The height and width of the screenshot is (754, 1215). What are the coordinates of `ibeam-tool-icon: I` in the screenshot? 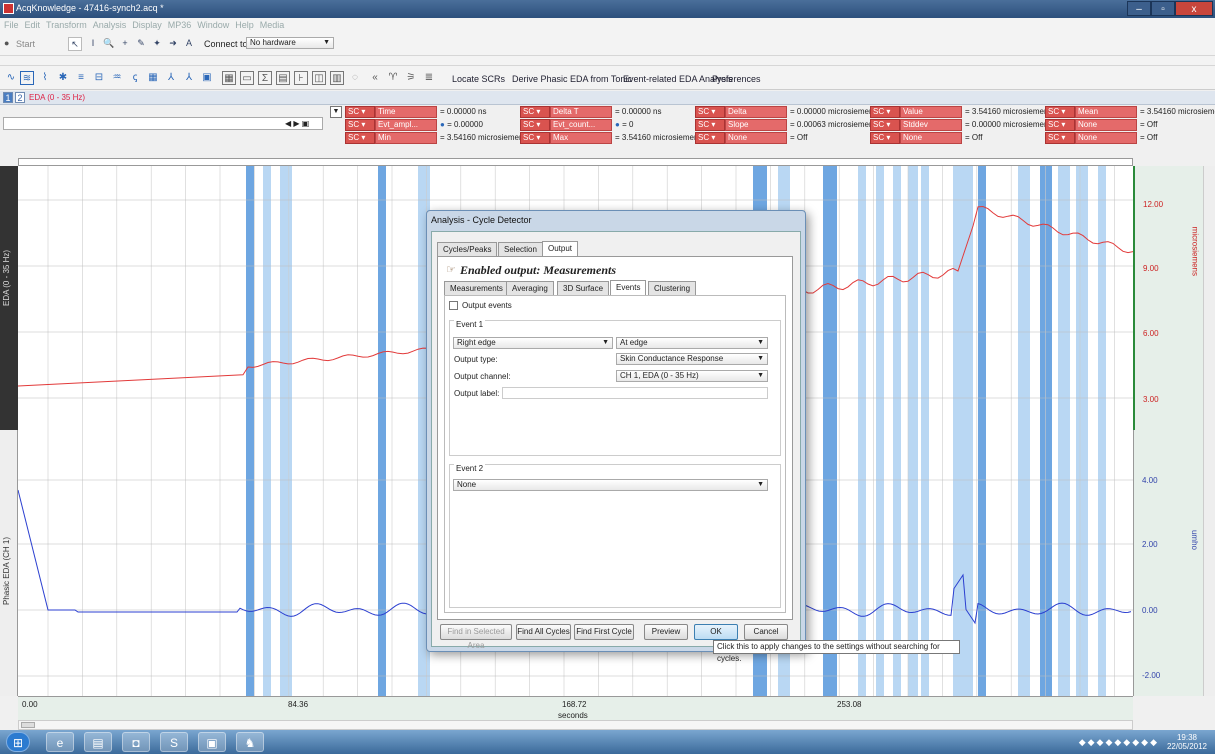 It's located at (93, 44).